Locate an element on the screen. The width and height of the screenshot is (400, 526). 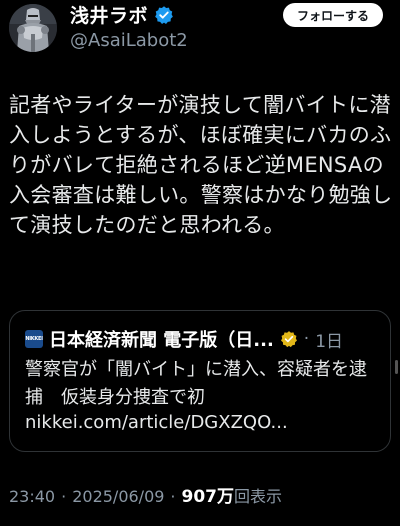
quoted-source-row: NIKKEI 日本経済新聞 電子版（日... · 1日 is located at coordinates (202, 339).